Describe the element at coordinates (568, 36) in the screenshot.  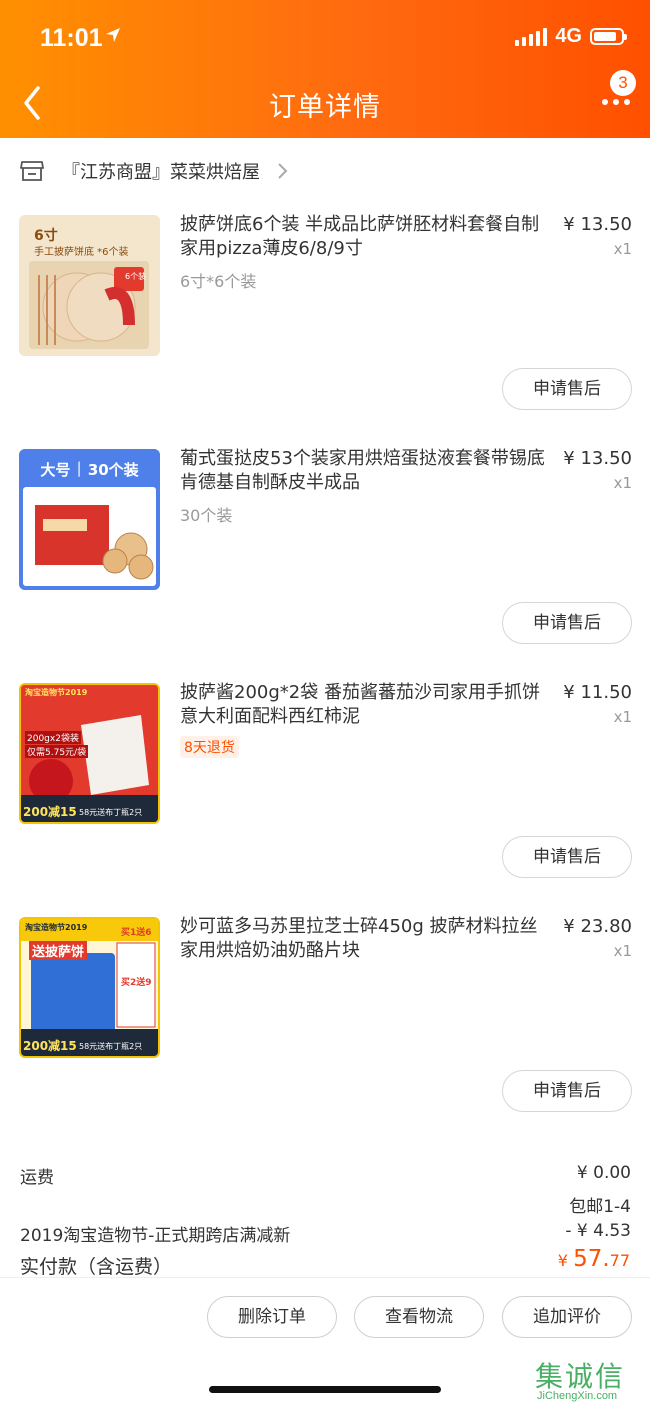
I see `network-type: 4G` at that location.